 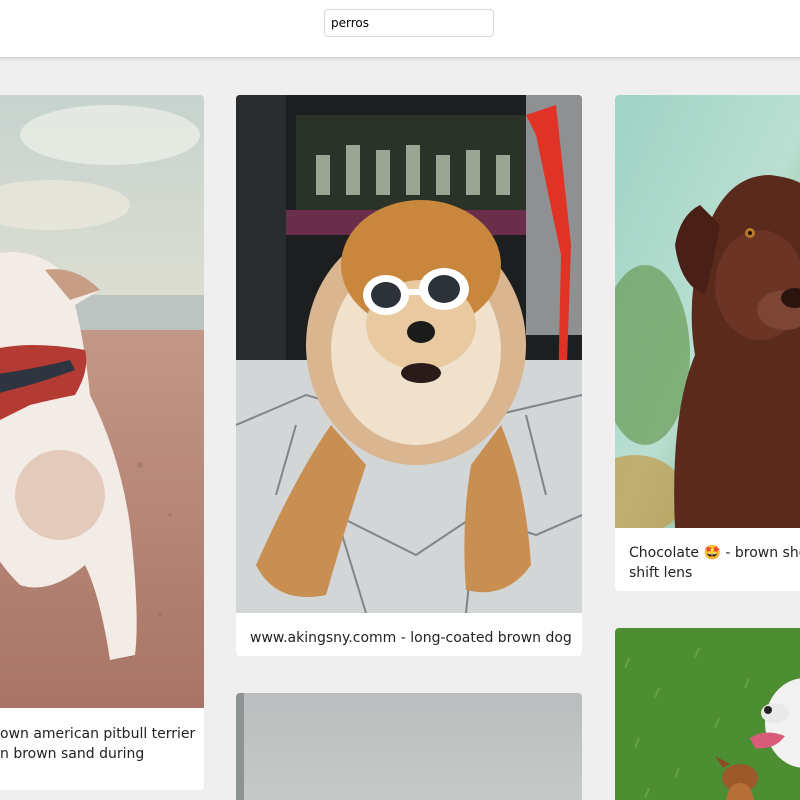 I want to click on caption-line: n brown sand during, so click(x=72, y=754).